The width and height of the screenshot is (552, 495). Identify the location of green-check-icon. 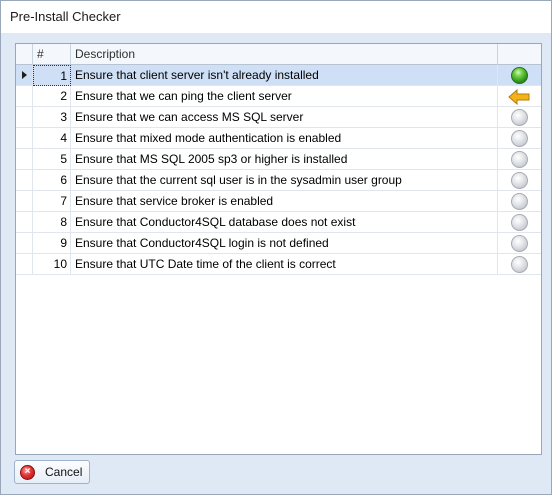
(519, 75).